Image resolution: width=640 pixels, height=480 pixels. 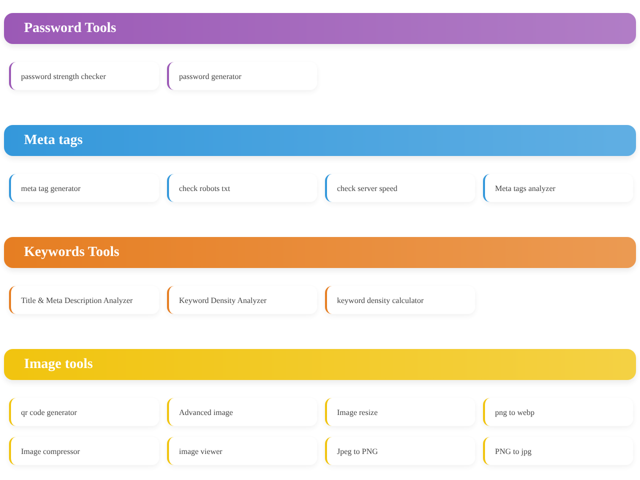 I want to click on tool-link: Keyword Density Analyzer, so click(x=242, y=300).